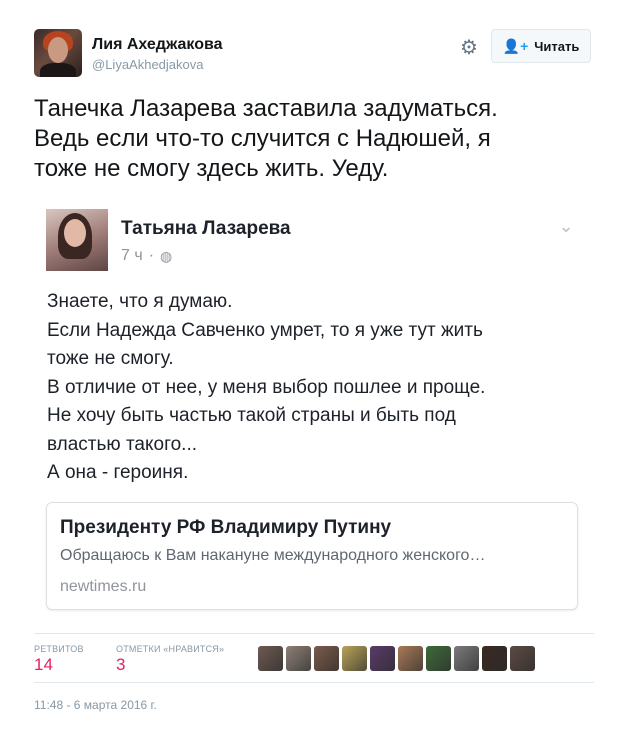 The height and width of the screenshot is (729, 635). Describe the element at coordinates (58, 50) in the screenshot. I see `avatar-face-shape` at that location.